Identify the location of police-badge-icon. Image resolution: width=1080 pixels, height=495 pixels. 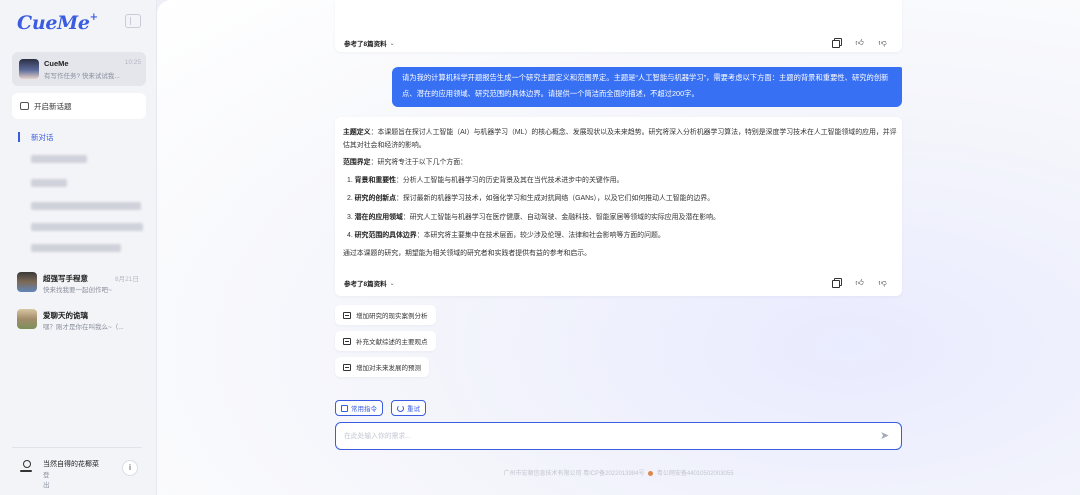
(651, 473).